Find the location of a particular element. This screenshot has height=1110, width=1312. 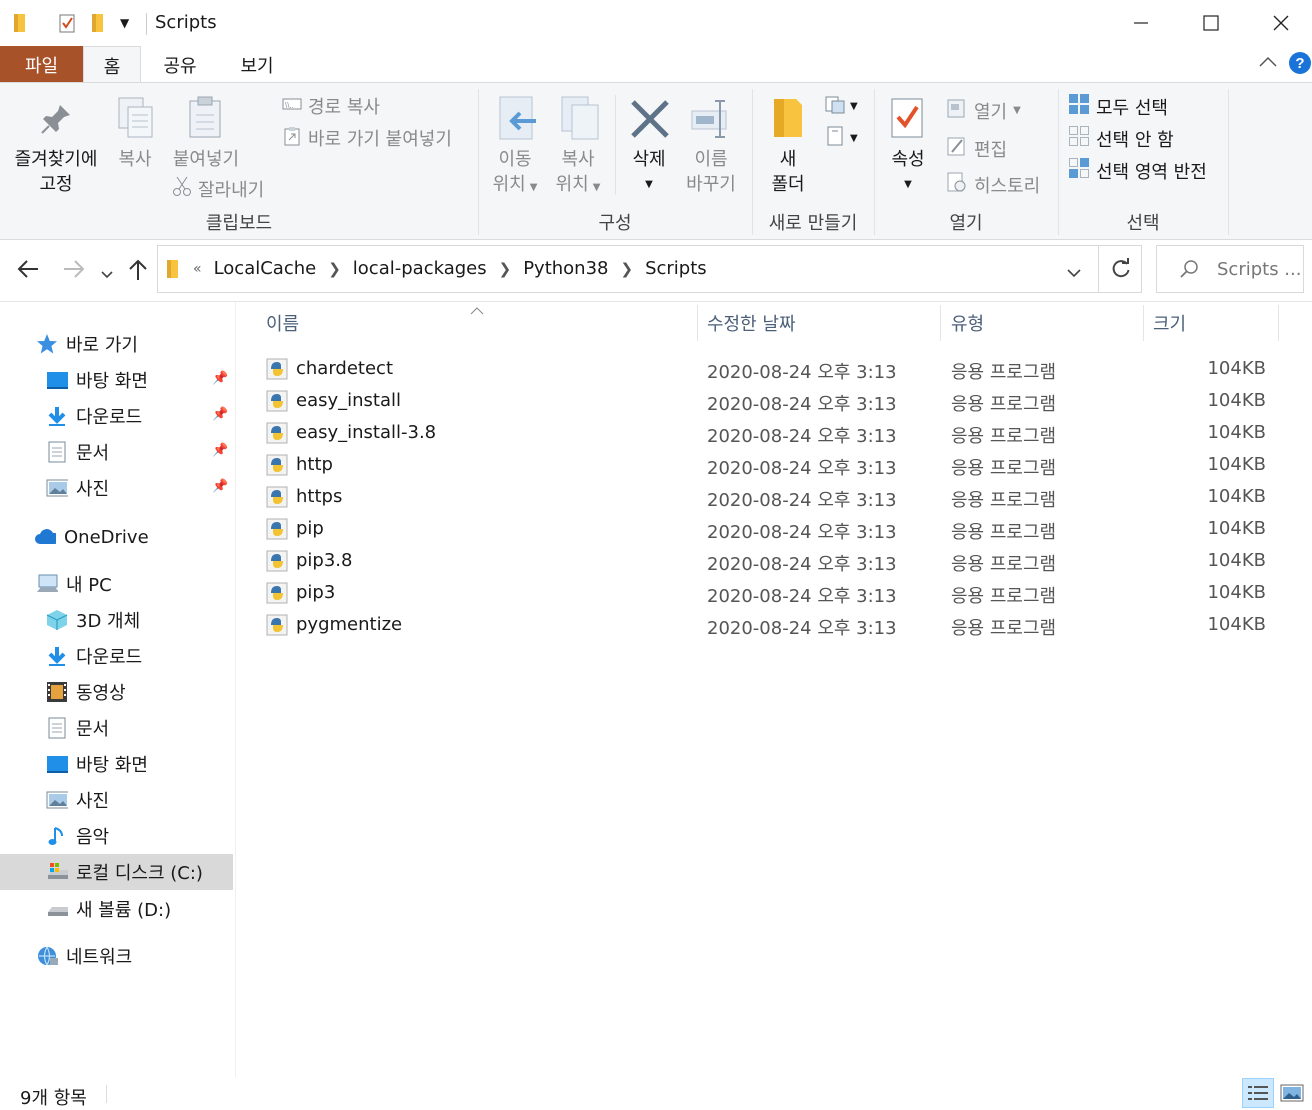

open-label: 열기 is located at coordinates (991, 112).